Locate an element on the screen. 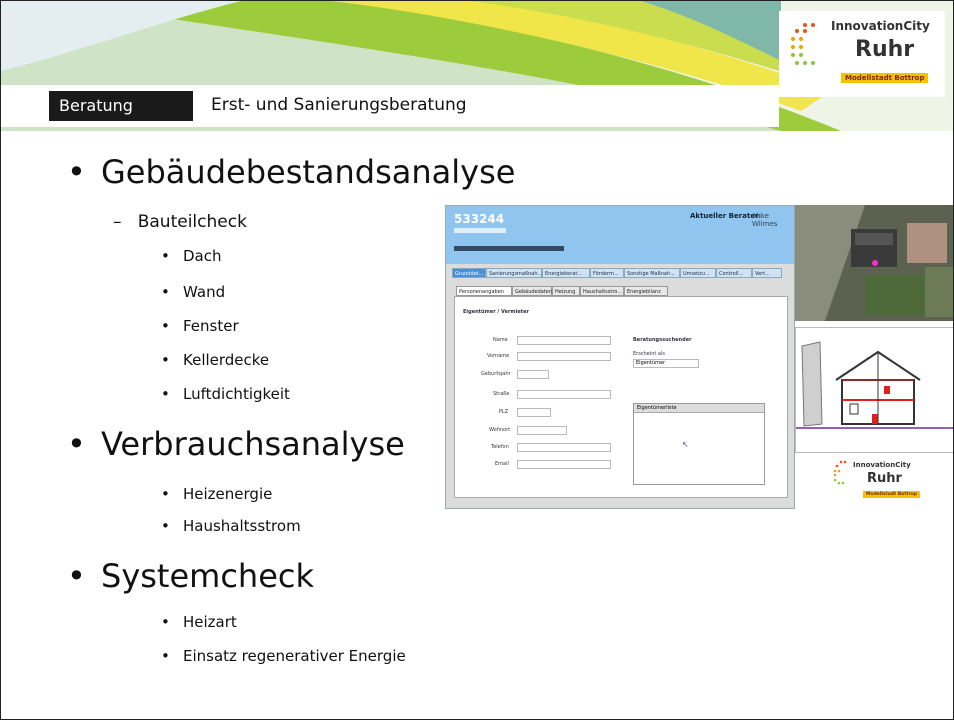 This screenshot has width=954, height=720. field-label: Vorname is located at coordinates (498, 356).